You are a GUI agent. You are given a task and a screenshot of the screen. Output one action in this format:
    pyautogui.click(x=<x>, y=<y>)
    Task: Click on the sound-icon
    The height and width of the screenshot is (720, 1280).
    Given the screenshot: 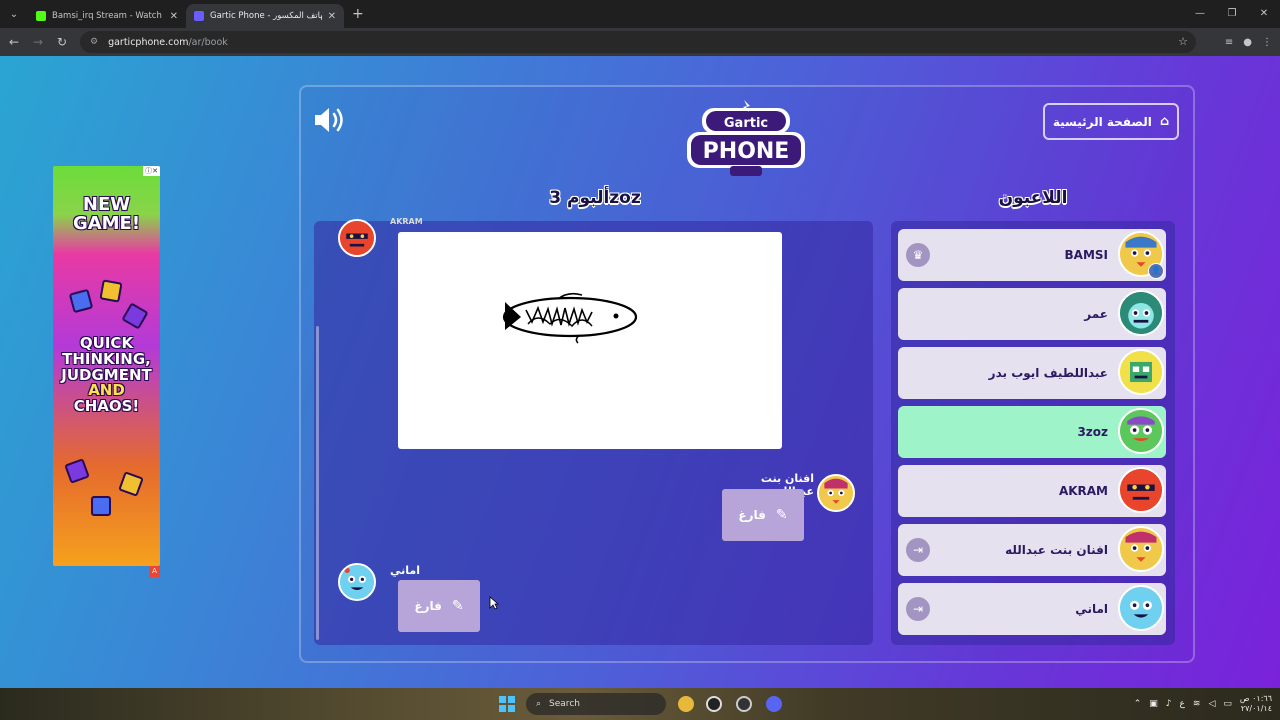 What is the action you would take?
    pyautogui.click(x=330, y=120)
    